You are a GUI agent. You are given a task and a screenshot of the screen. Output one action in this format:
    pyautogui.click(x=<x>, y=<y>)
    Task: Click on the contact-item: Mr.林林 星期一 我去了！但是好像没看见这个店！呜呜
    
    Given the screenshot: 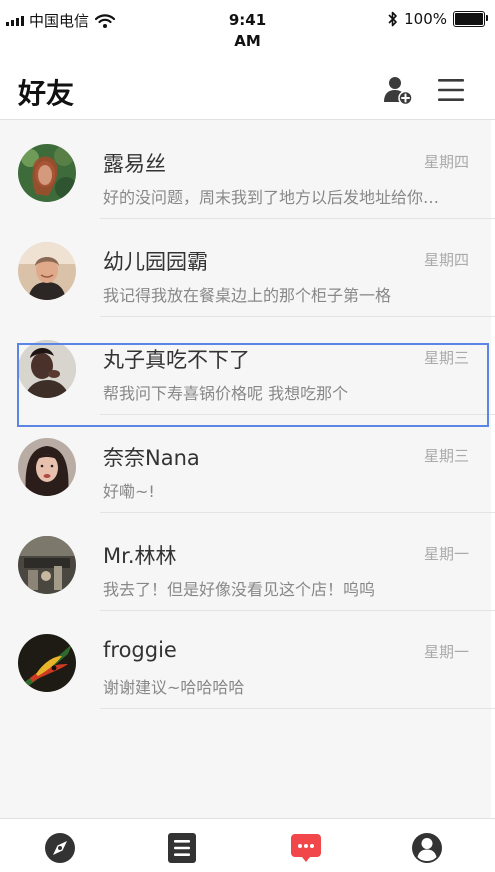 What is the action you would take?
    pyautogui.click(x=247, y=562)
    